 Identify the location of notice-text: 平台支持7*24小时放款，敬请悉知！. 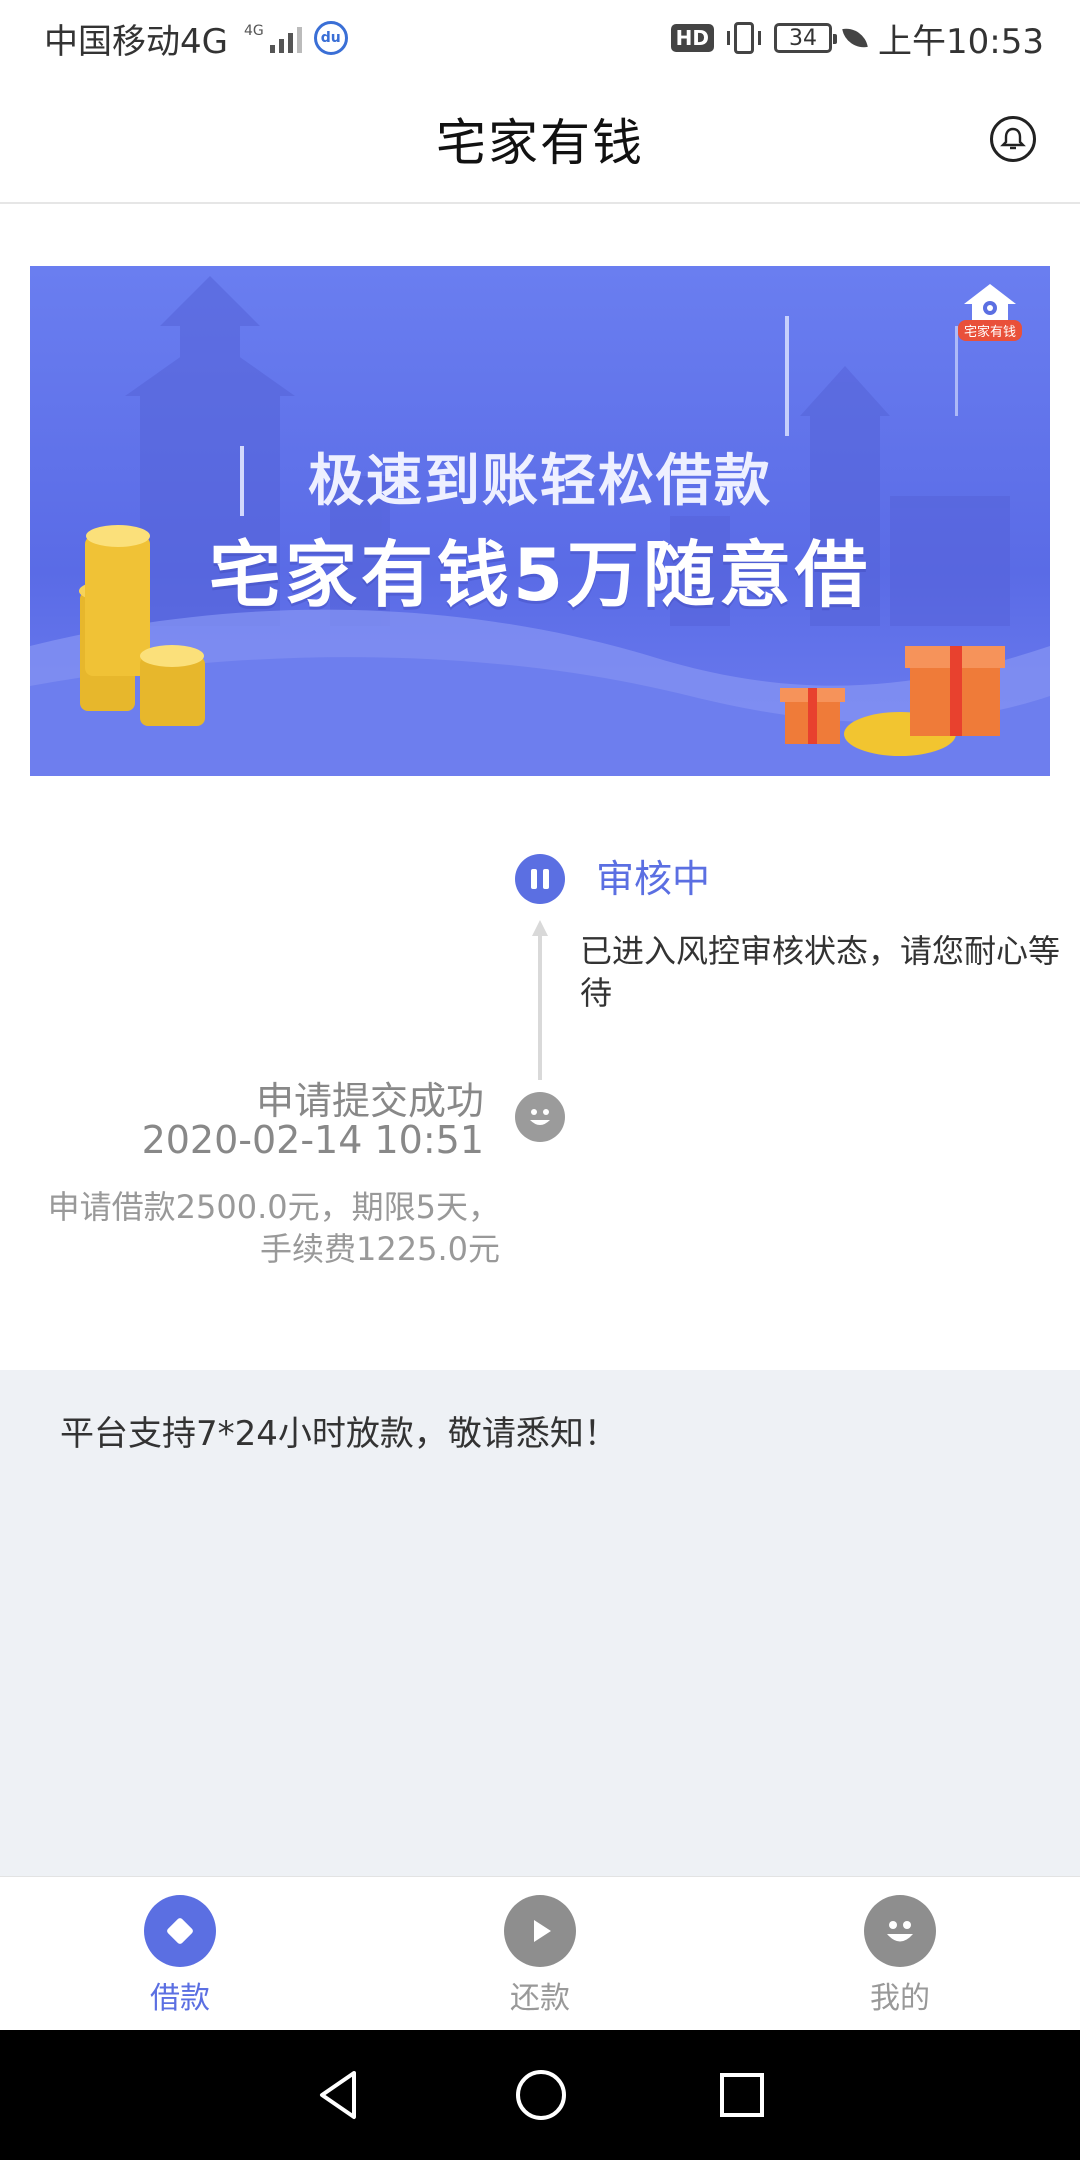
(339, 1434).